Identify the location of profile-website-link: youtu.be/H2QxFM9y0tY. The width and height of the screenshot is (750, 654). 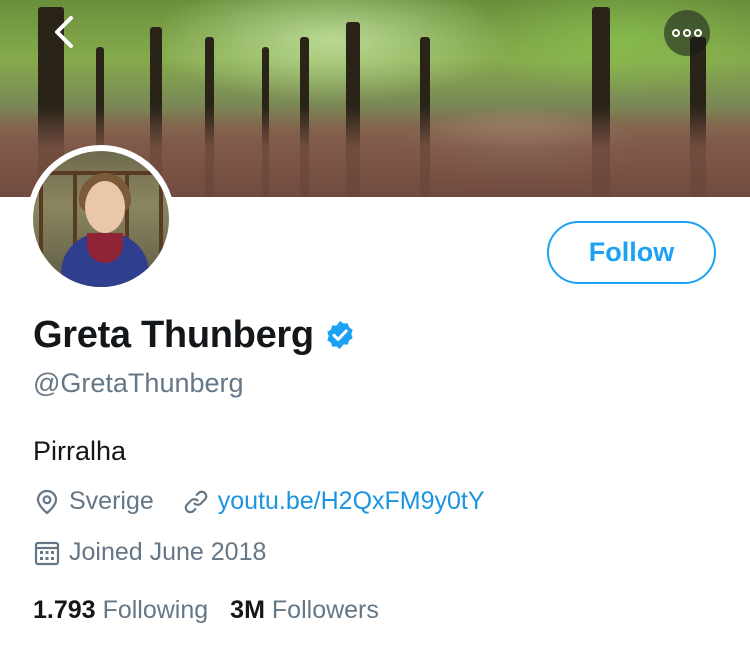
(351, 501).